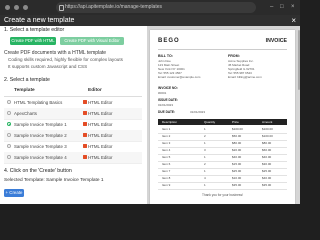 The height and width of the screenshot is (240, 320). What do you see at coordinates (33, 41) in the screenshot?
I see `create-pdf-html-button: Create PDF with HTML` at bounding box center [33, 41].